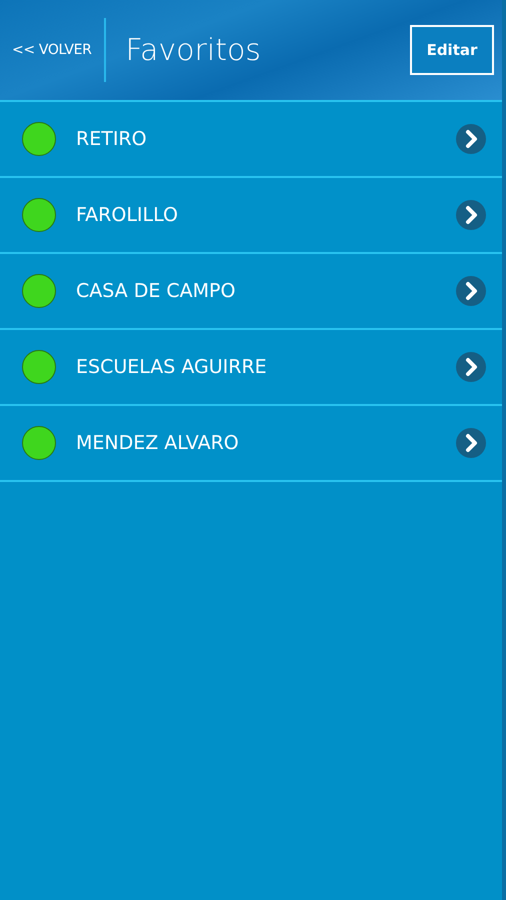 The height and width of the screenshot is (900, 506). I want to click on station-name: CASA DE CAMPO, so click(155, 291).